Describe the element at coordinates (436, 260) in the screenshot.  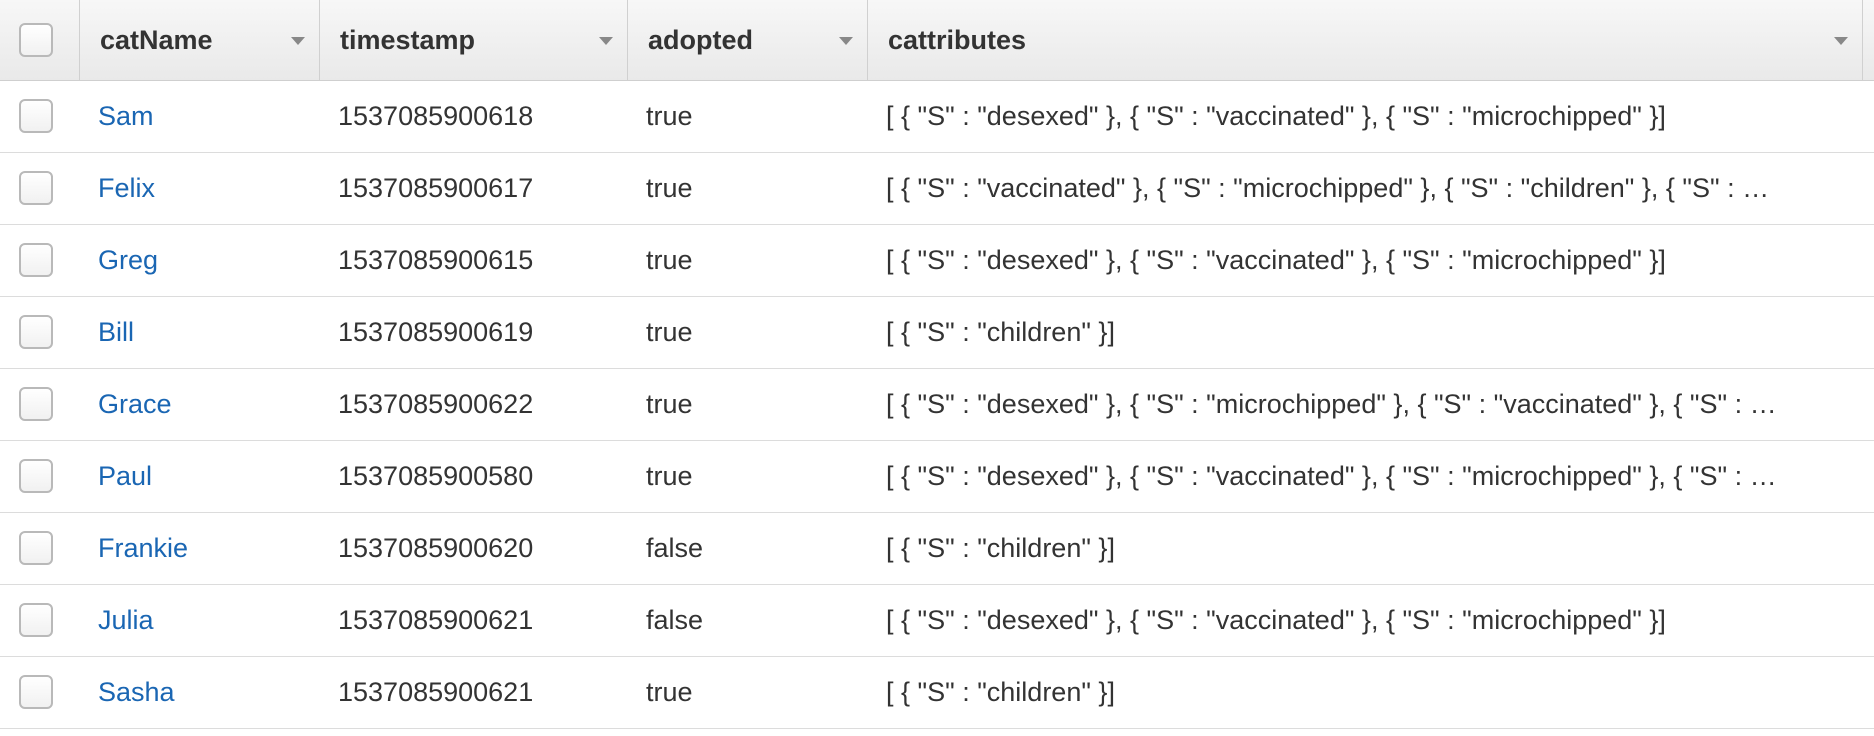
I see `timestamp-cell: 1537085900615` at that location.